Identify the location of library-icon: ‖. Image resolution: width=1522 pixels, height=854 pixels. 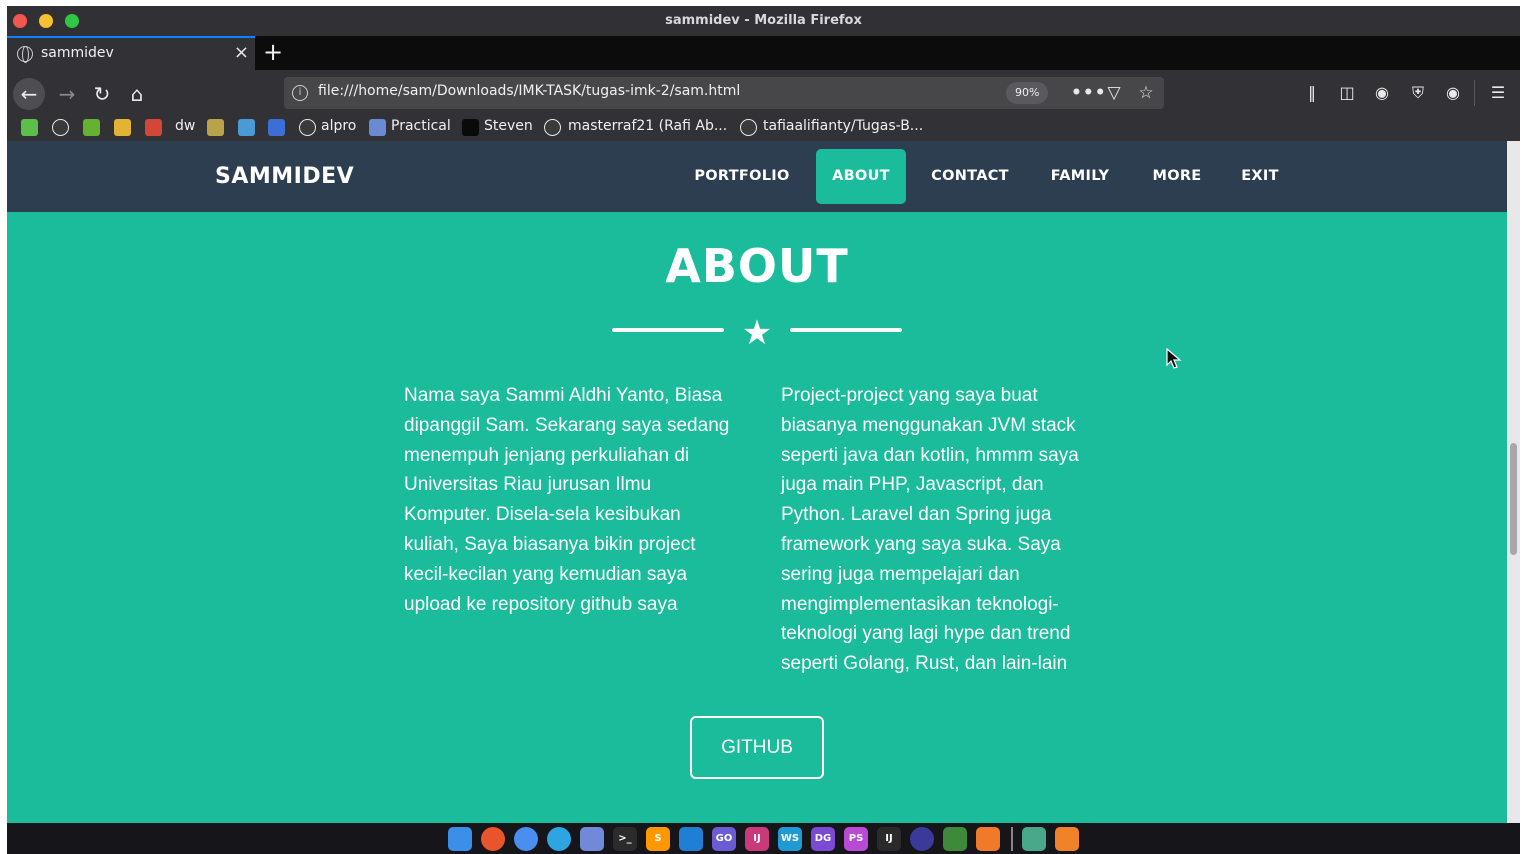
(1312, 93).